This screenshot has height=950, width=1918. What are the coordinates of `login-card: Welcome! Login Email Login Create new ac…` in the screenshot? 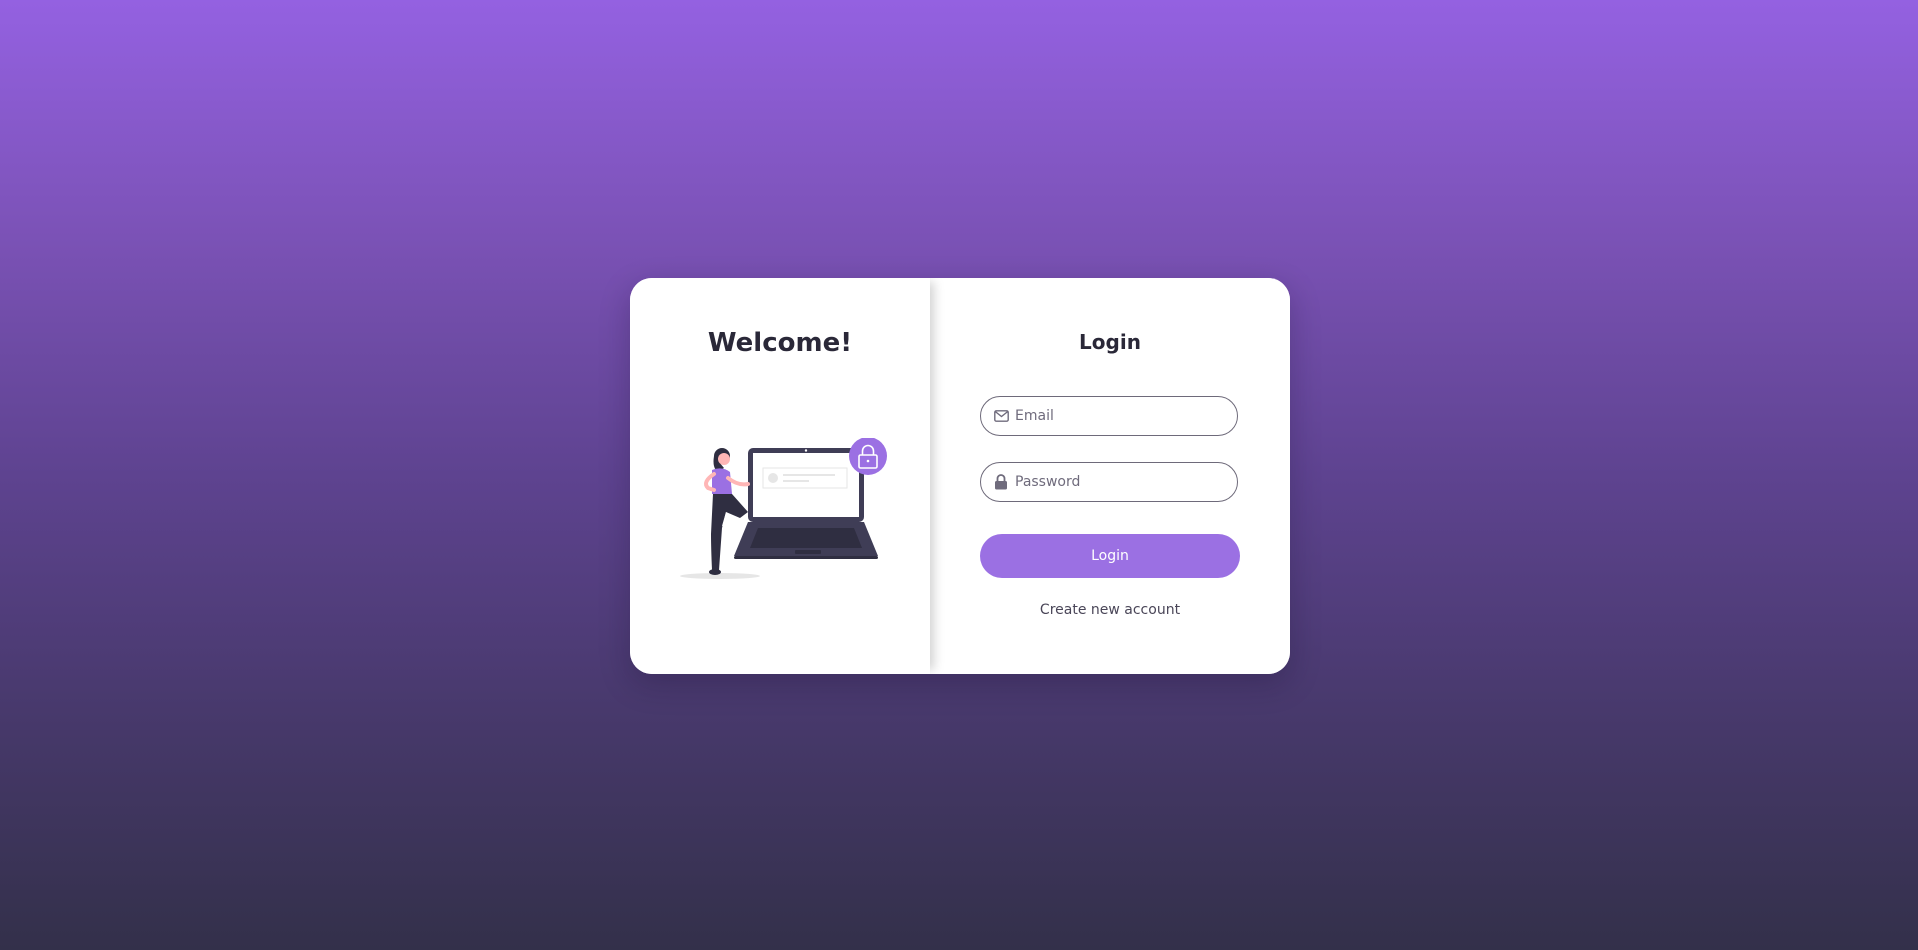 It's located at (960, 476).